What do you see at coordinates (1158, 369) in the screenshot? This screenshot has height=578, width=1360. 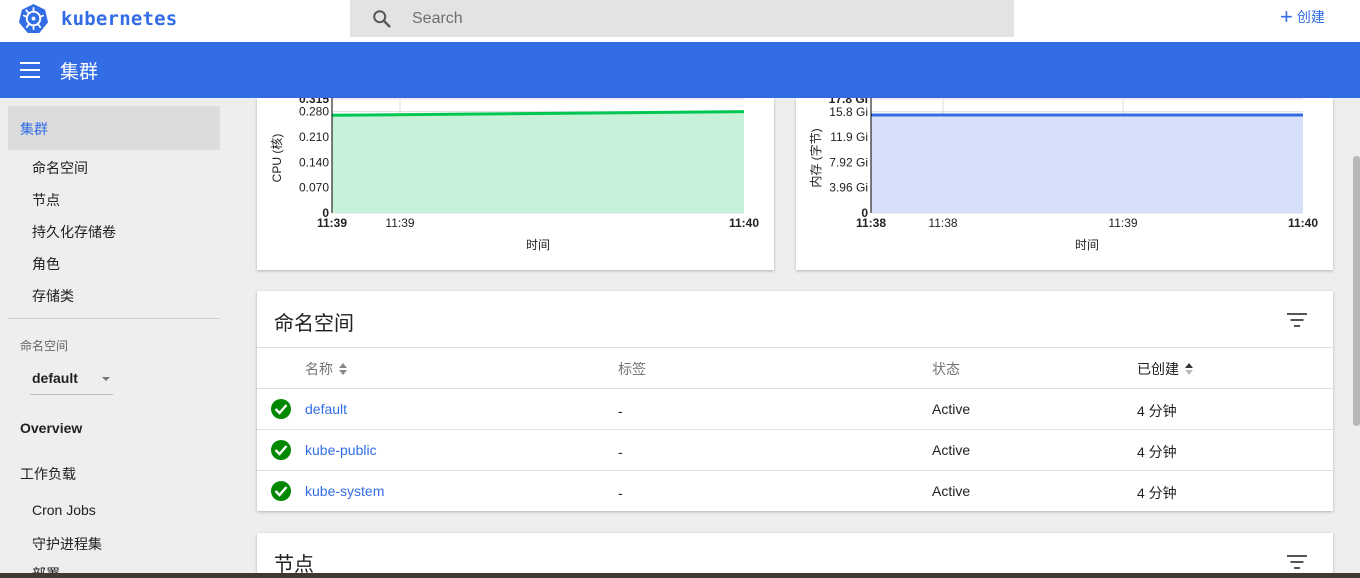 I see `column-header-label: 已创建` at bounding box center [1158, 369].